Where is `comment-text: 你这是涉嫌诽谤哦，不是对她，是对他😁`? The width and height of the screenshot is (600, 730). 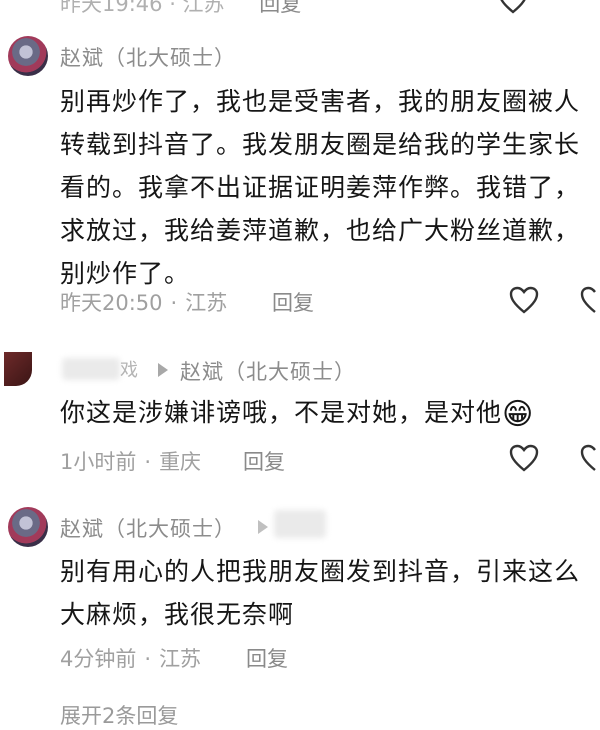 comment-text: 你这是涉嫌诽谤哦，不是对她，是对他😁 is located at coordinates (297, 414).